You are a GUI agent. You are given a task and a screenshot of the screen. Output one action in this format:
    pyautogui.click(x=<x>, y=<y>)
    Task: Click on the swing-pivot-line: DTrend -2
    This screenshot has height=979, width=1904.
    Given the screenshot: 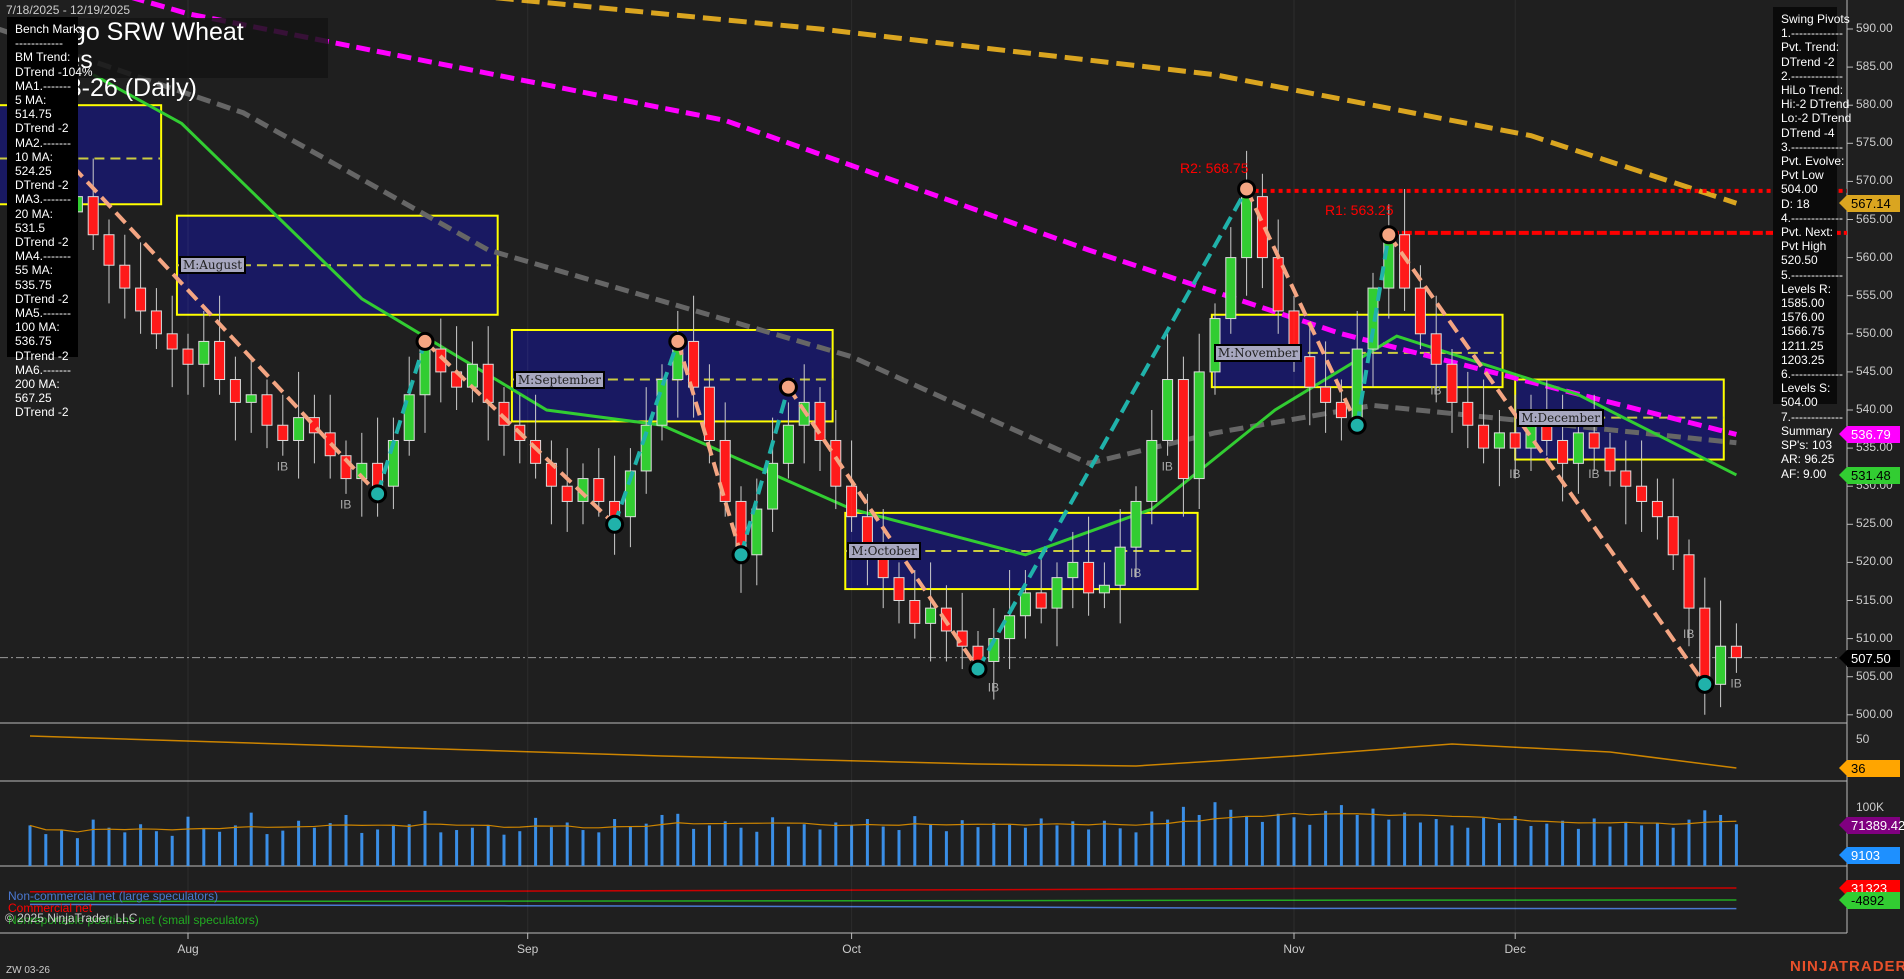 What is the action you would take?
    pyautogui.click(x=1808, y=61)
    